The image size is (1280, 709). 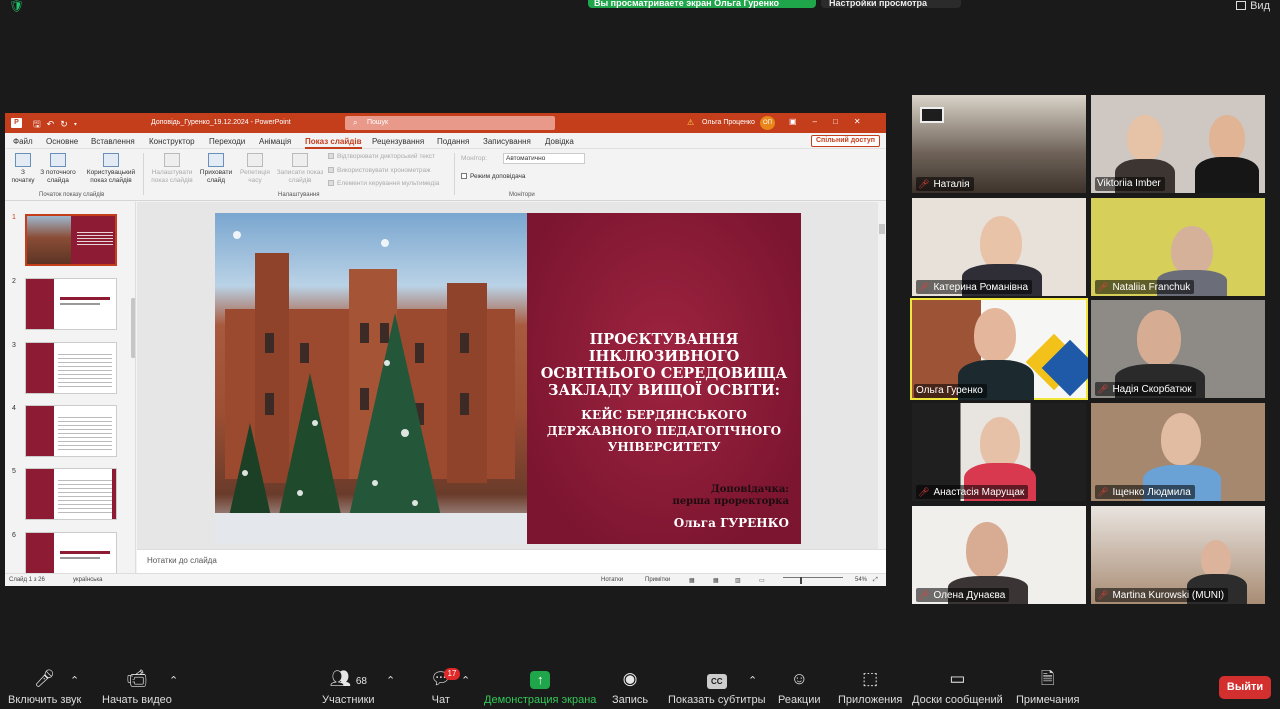 What do you see at coordinates (23, 141) in the screenshot?
I see `tab-file: Файл` at bounding box center [23, 141].